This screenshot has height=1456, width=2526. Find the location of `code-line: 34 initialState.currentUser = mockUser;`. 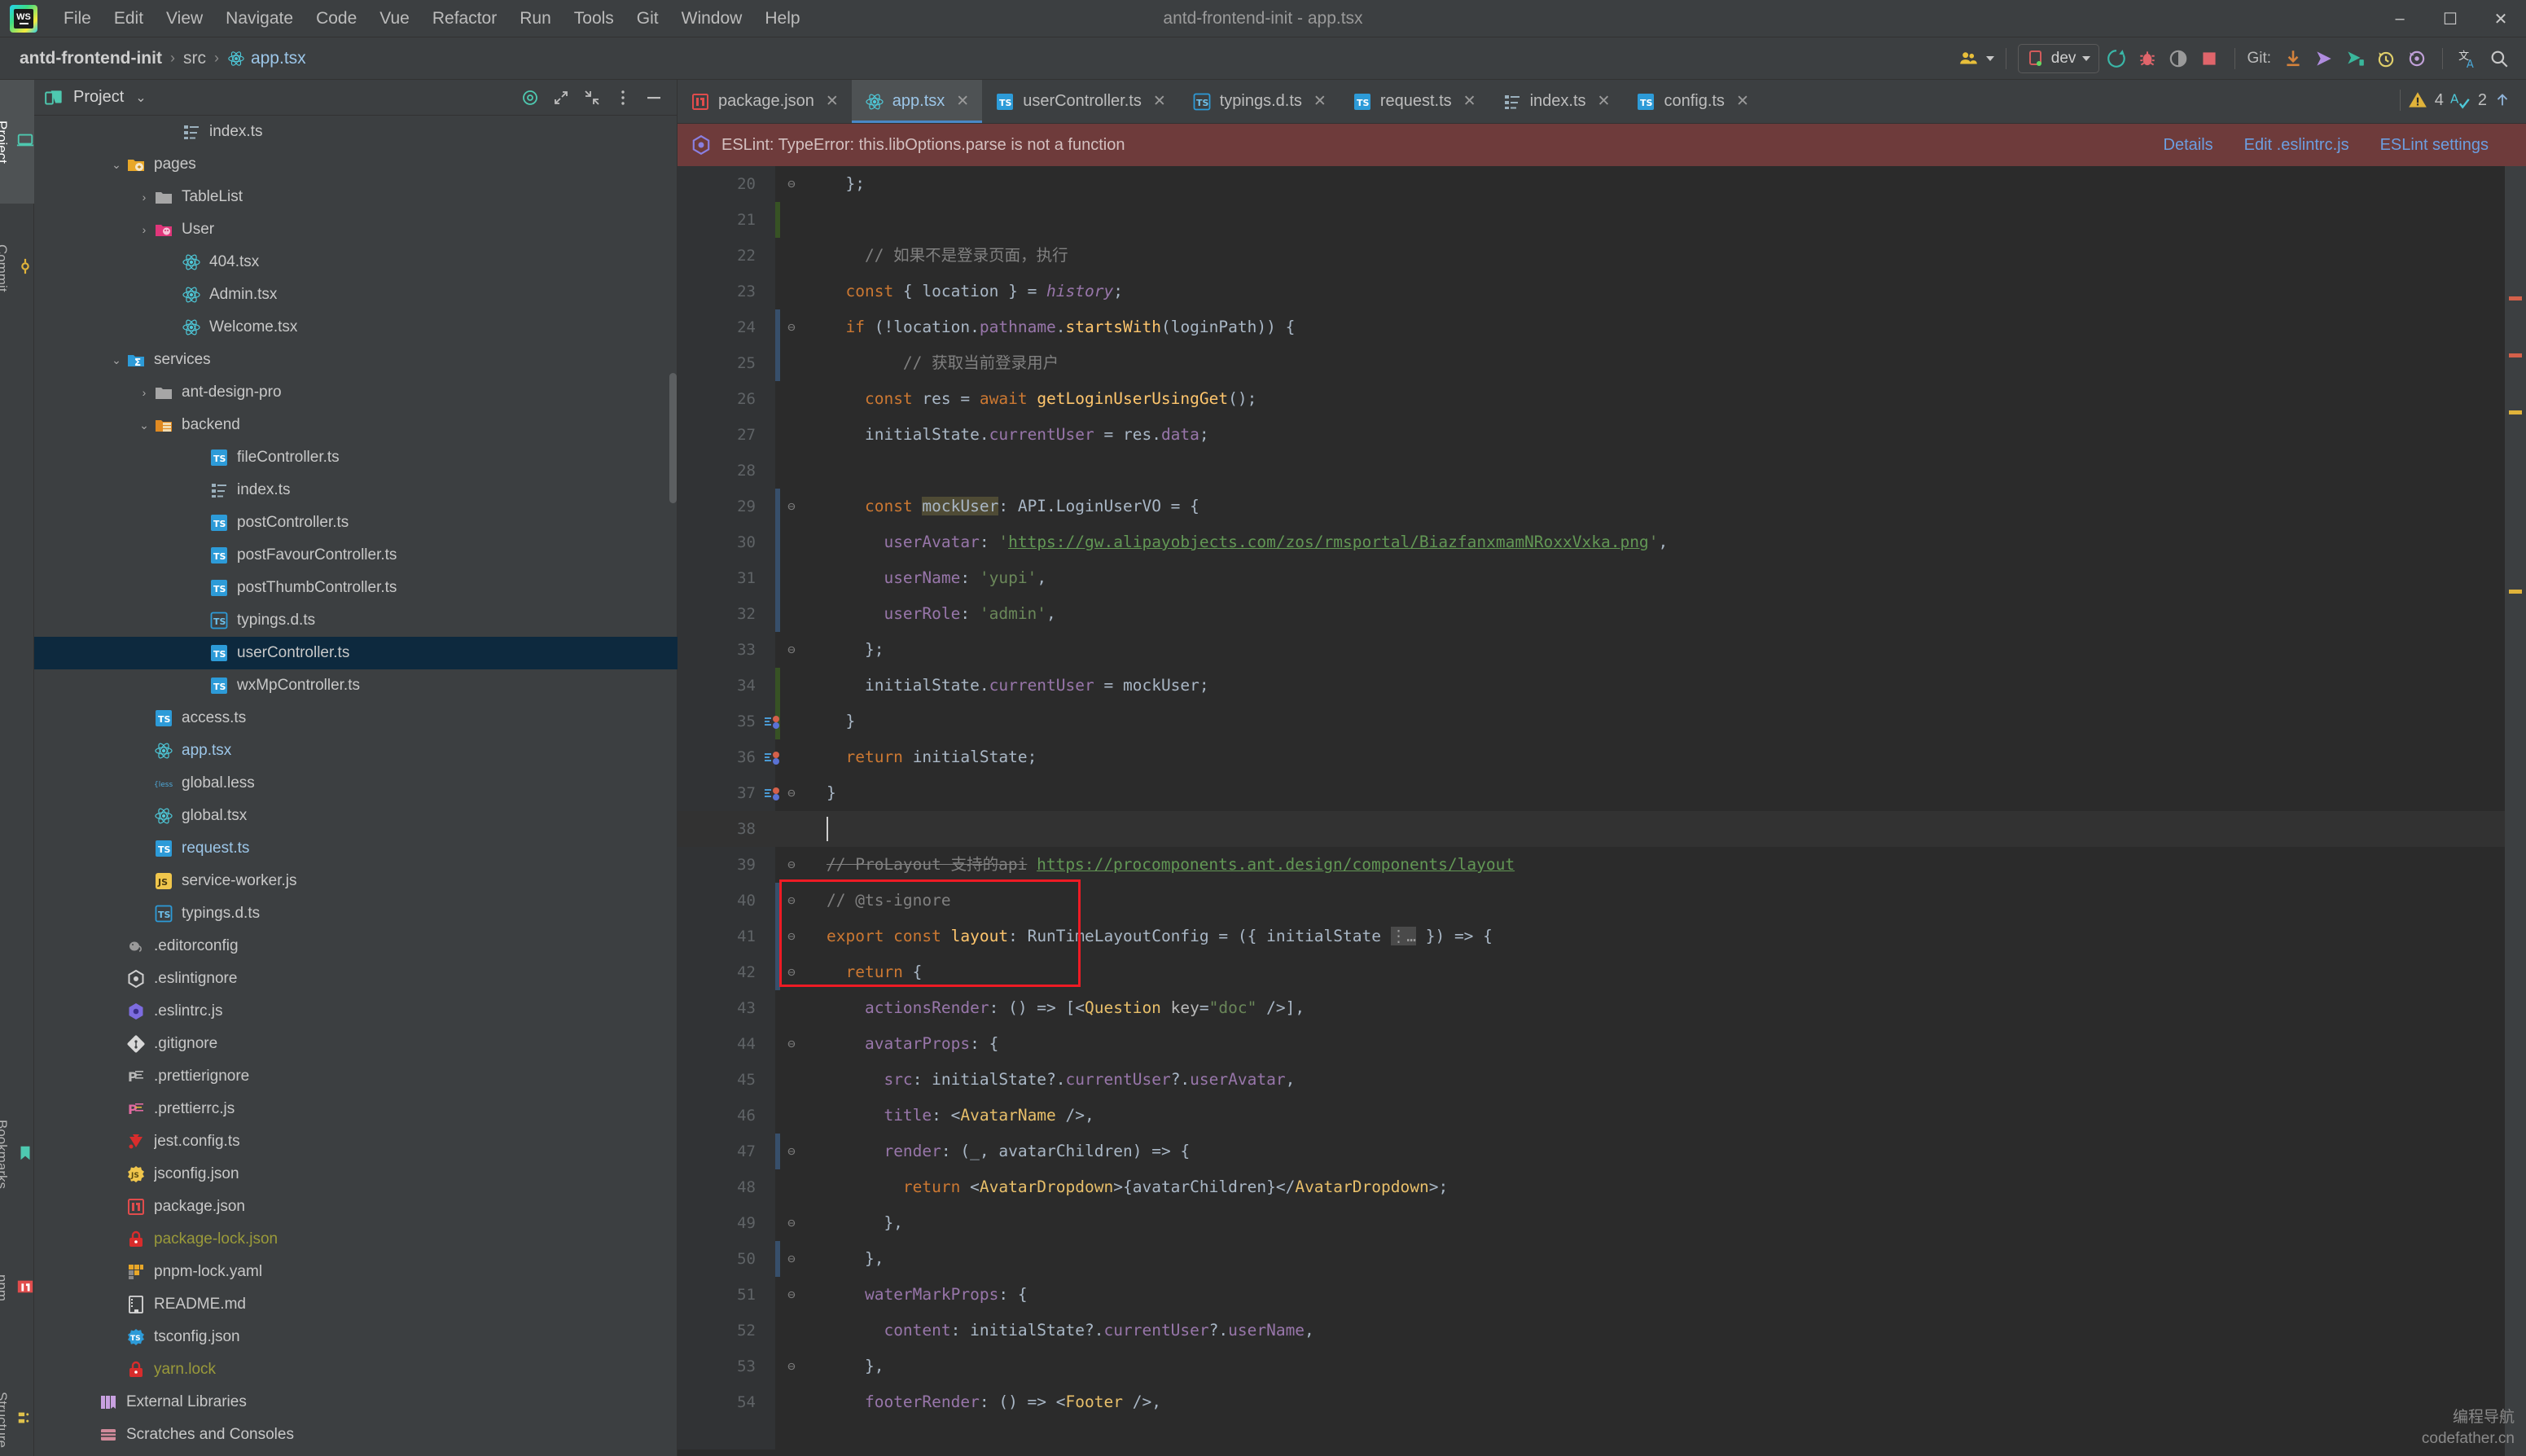

code-line: 34 initialState.currentUser = mockUser; is located at coordinates (1602, 686).